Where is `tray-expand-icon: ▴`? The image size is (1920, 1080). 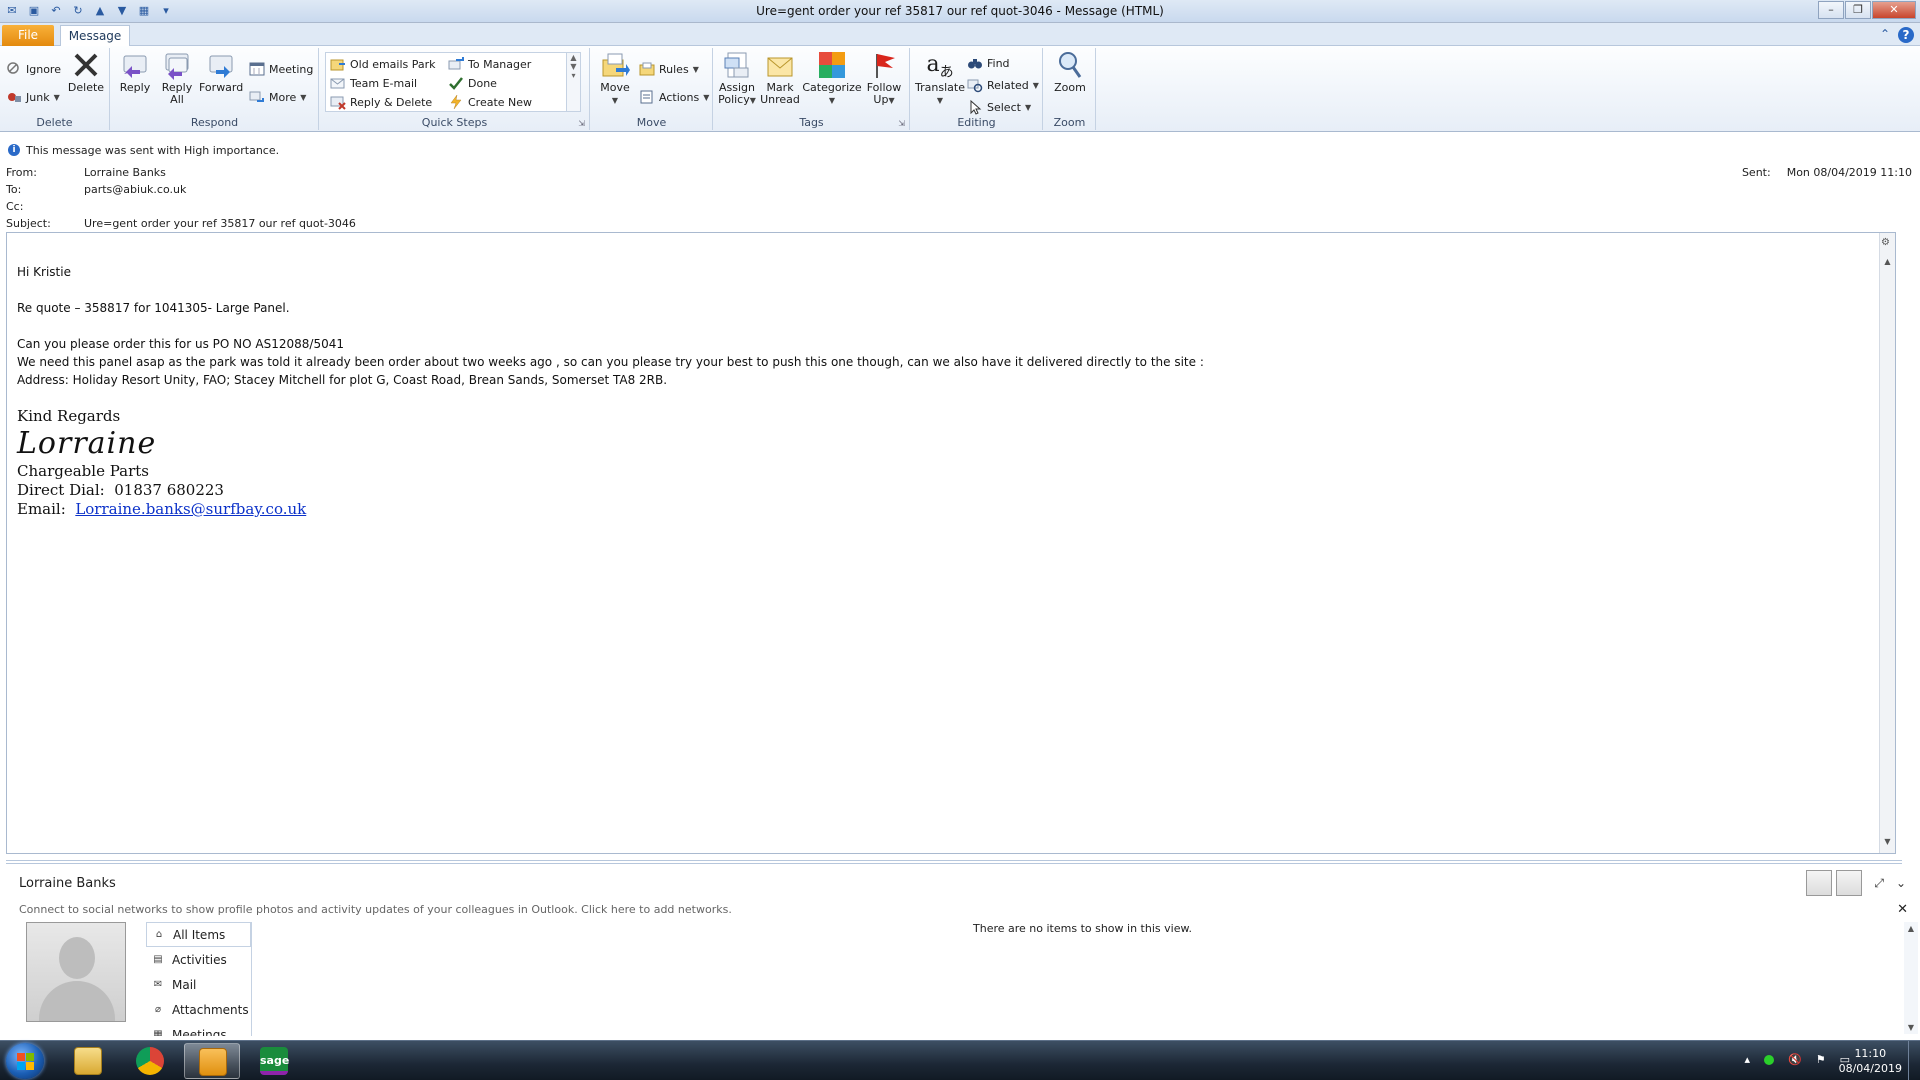 tray-expand-icon: ▴ is located at coordinates (1747, 1059).